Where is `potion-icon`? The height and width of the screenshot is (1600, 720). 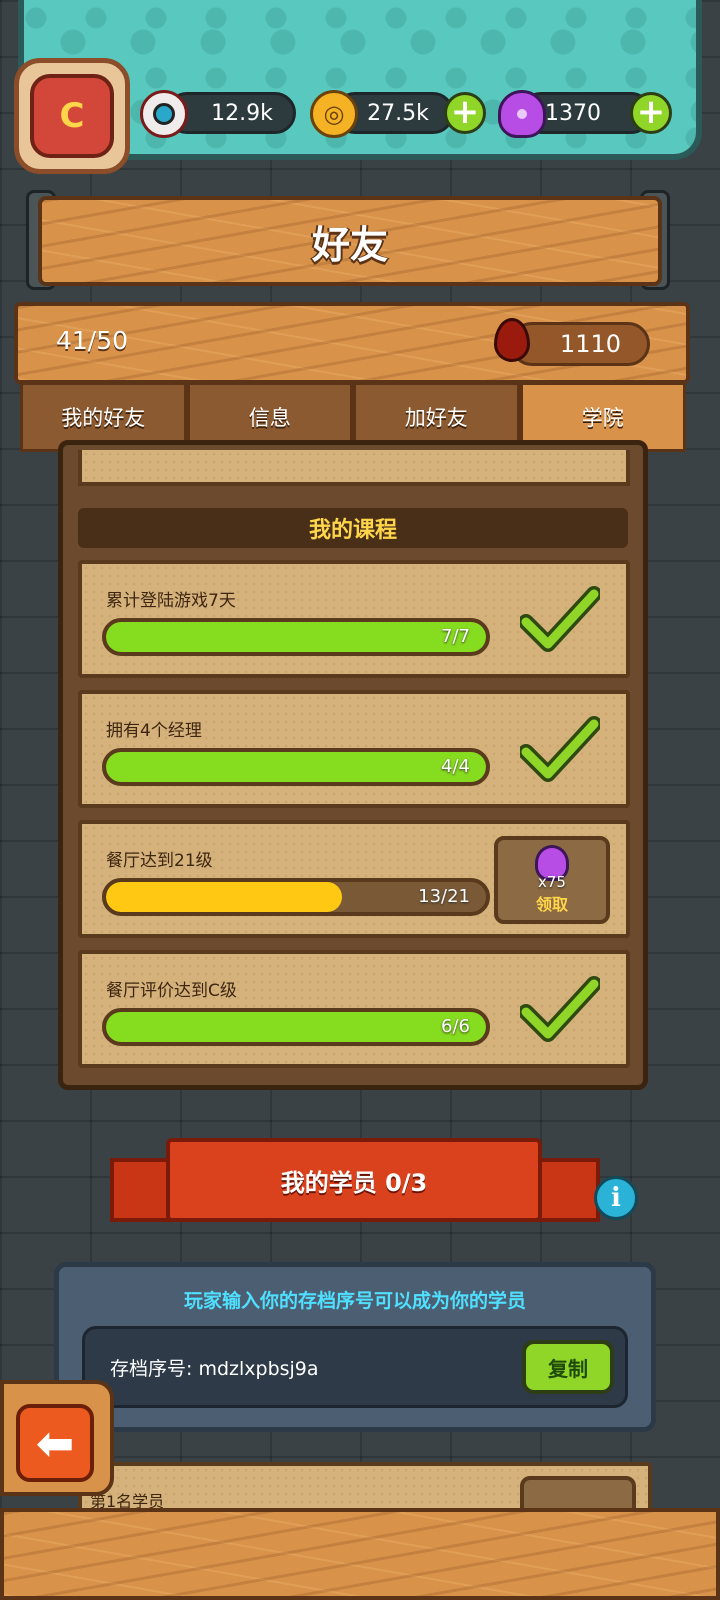 potion-icon is located at coordinates (522, 114).